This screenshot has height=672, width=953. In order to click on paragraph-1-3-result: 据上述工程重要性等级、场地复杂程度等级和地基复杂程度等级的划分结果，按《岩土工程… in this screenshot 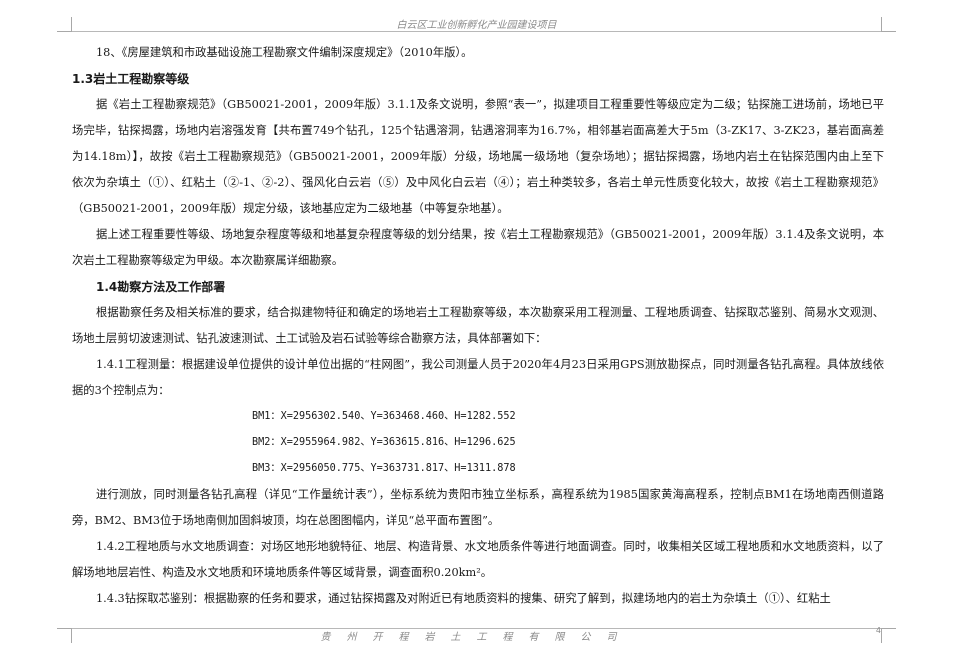, I will do `click(478, 247)`.